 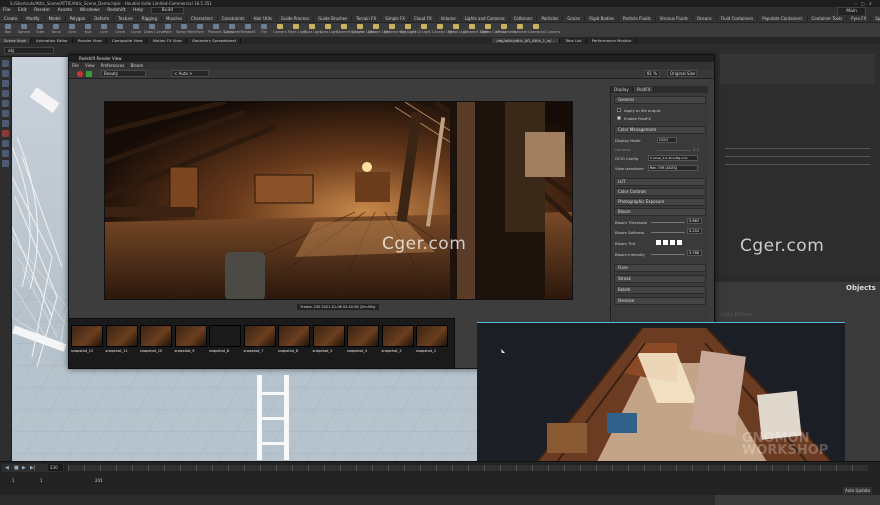 I want to click on menu-edit: Edit, so click(x=22, y=10).